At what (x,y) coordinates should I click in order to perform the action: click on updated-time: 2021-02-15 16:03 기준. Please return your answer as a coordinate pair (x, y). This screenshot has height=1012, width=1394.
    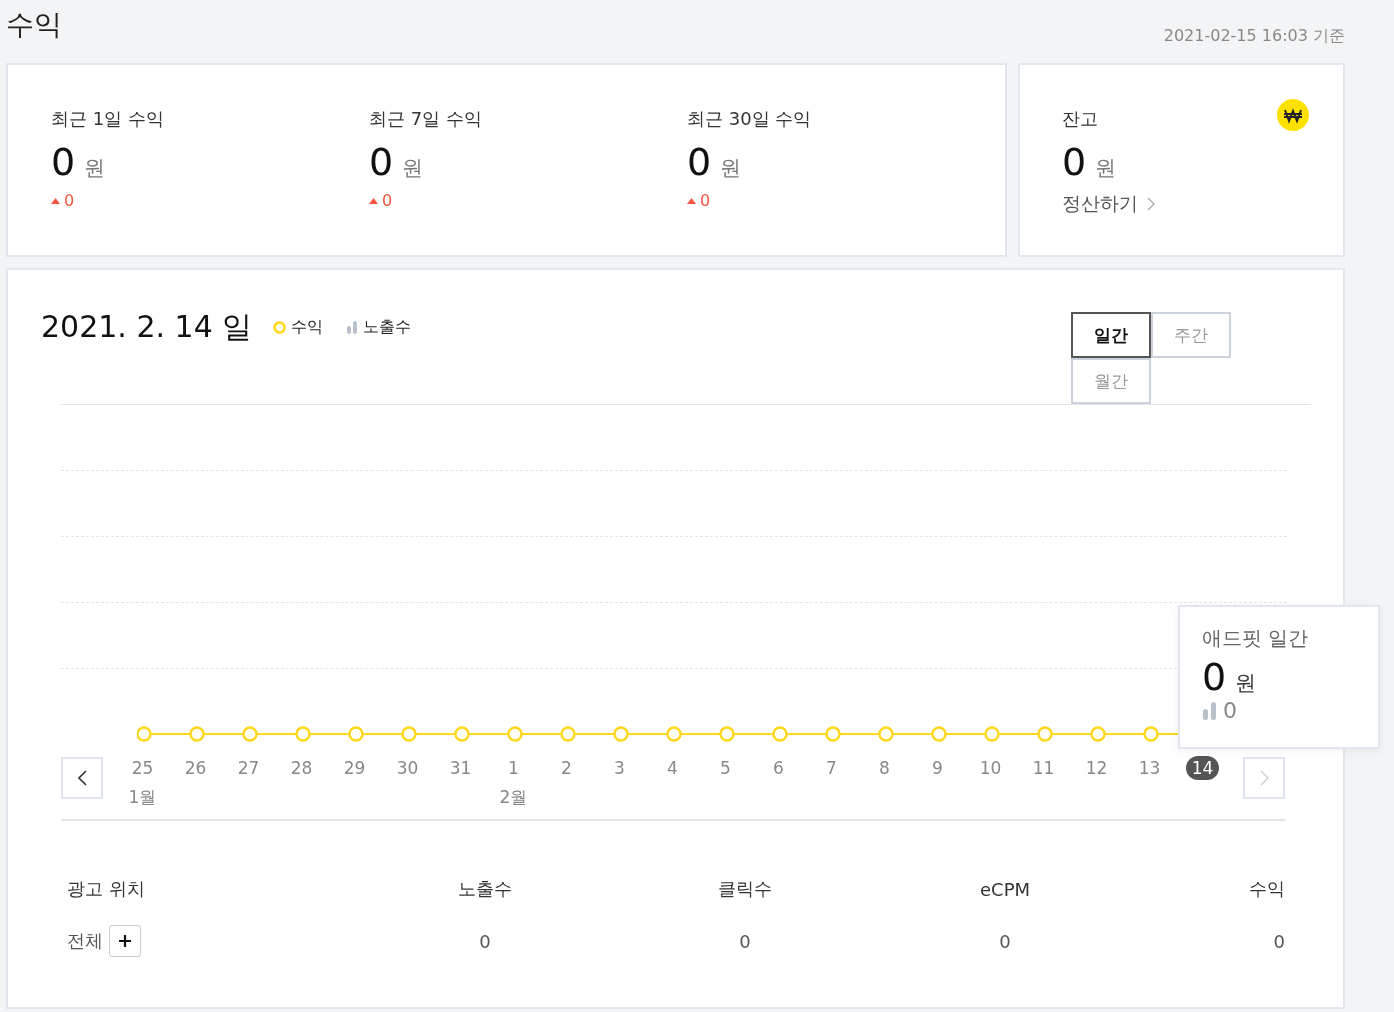
    Looking at the image, I should click on (1254, 36).